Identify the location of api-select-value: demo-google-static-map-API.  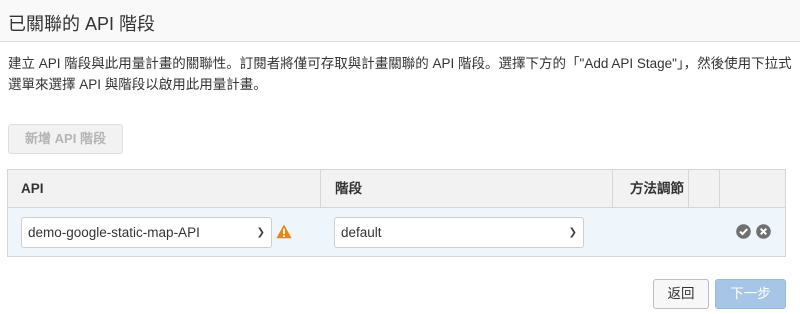
(114, 232).